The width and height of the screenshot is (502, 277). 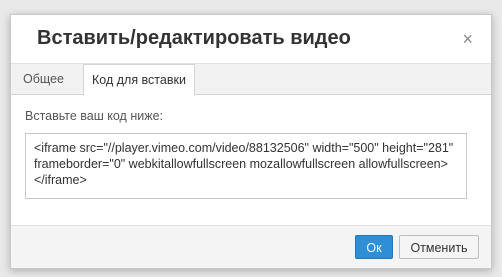 What do you see at coordinates (251, 80) in the screenshot?
I see `tab-bar: Общее Код для вставки` at bounding box center [251, 80].